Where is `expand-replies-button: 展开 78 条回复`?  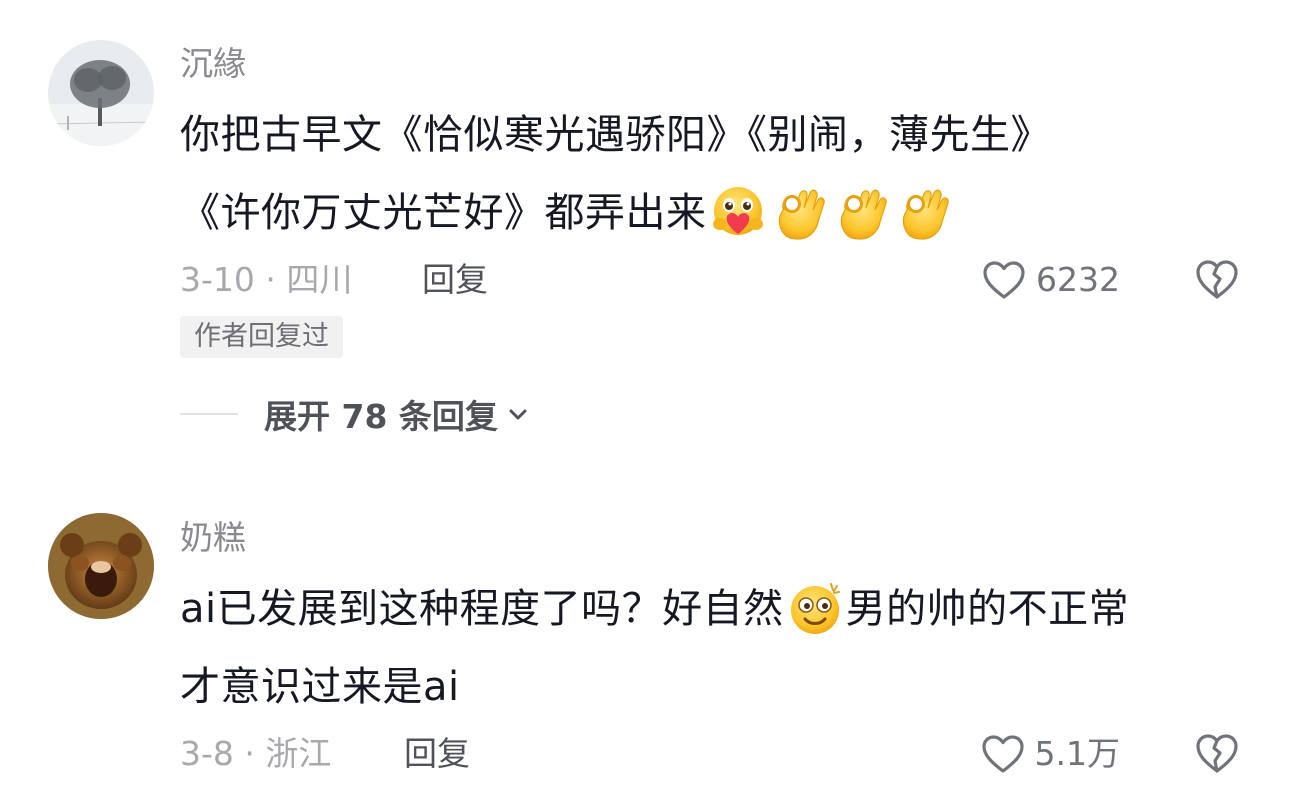 expand-replies-button: 展开 78 条回复 is located at coordinates (355, 414).